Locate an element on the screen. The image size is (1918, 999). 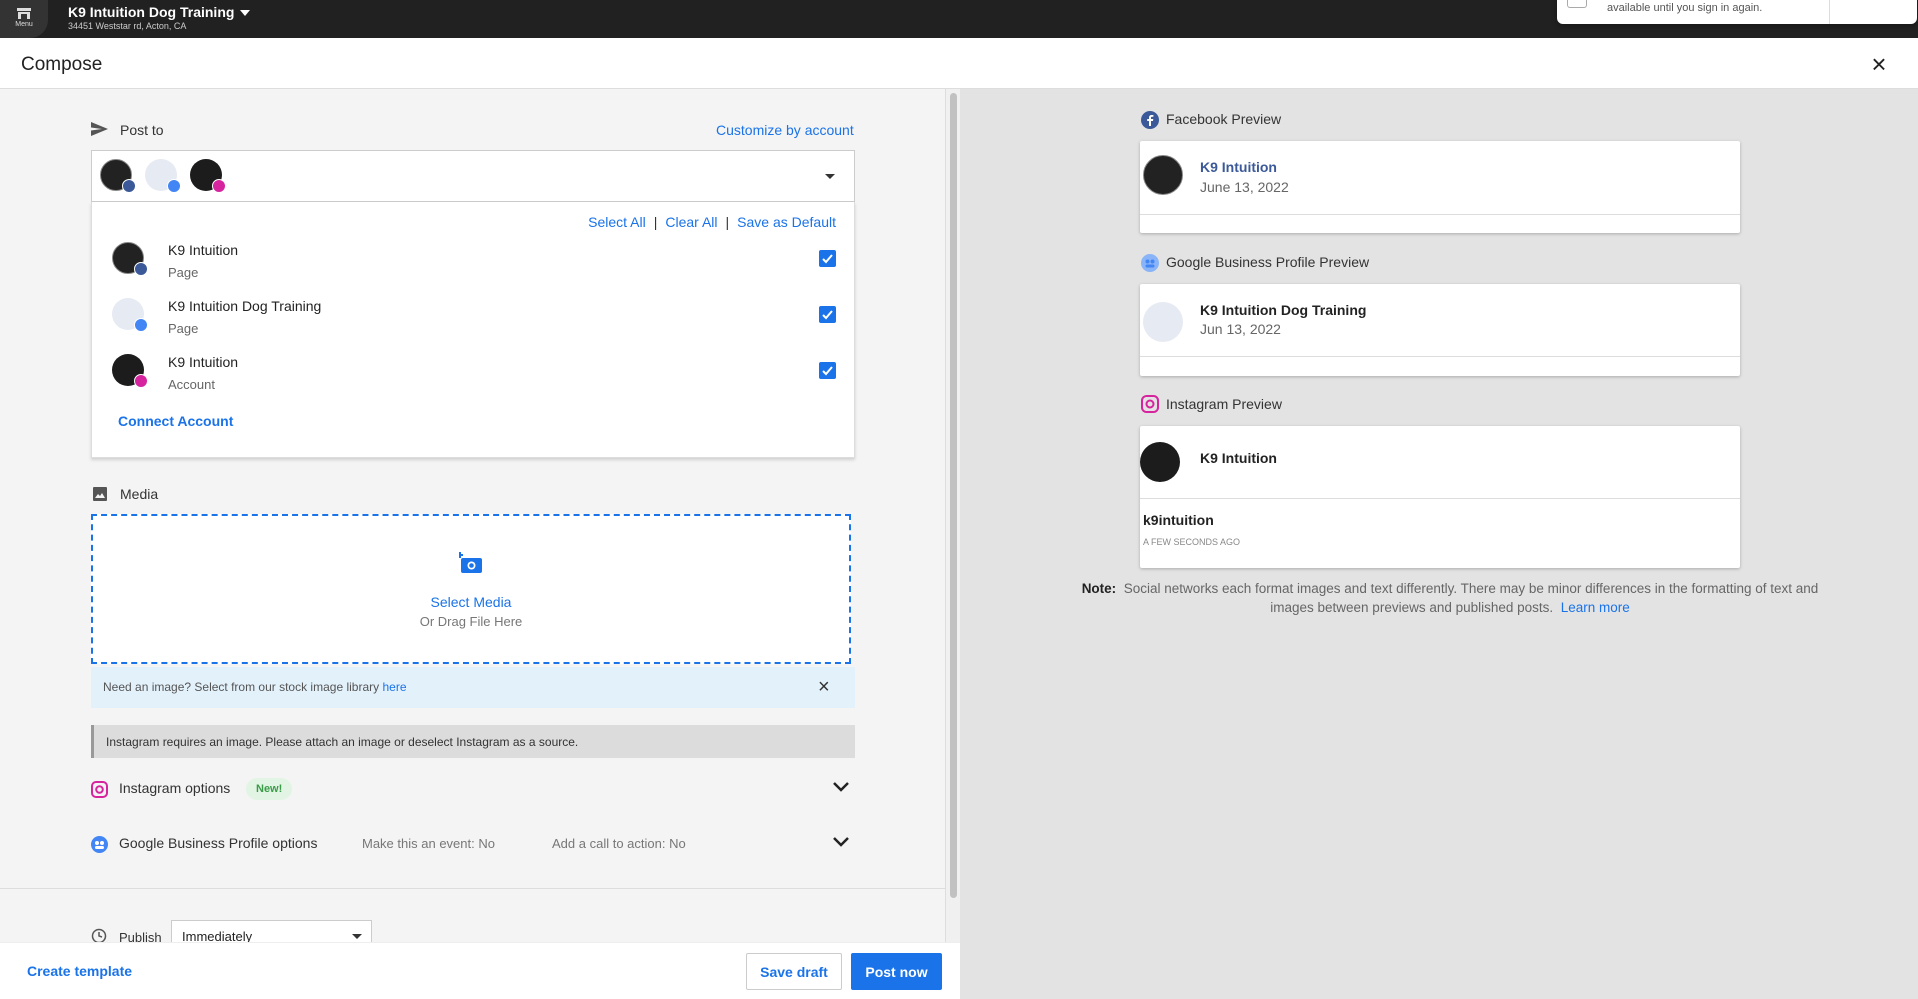
preview-account-name: K9 Intuition Dog Training is located at coordinates (1283, 310).